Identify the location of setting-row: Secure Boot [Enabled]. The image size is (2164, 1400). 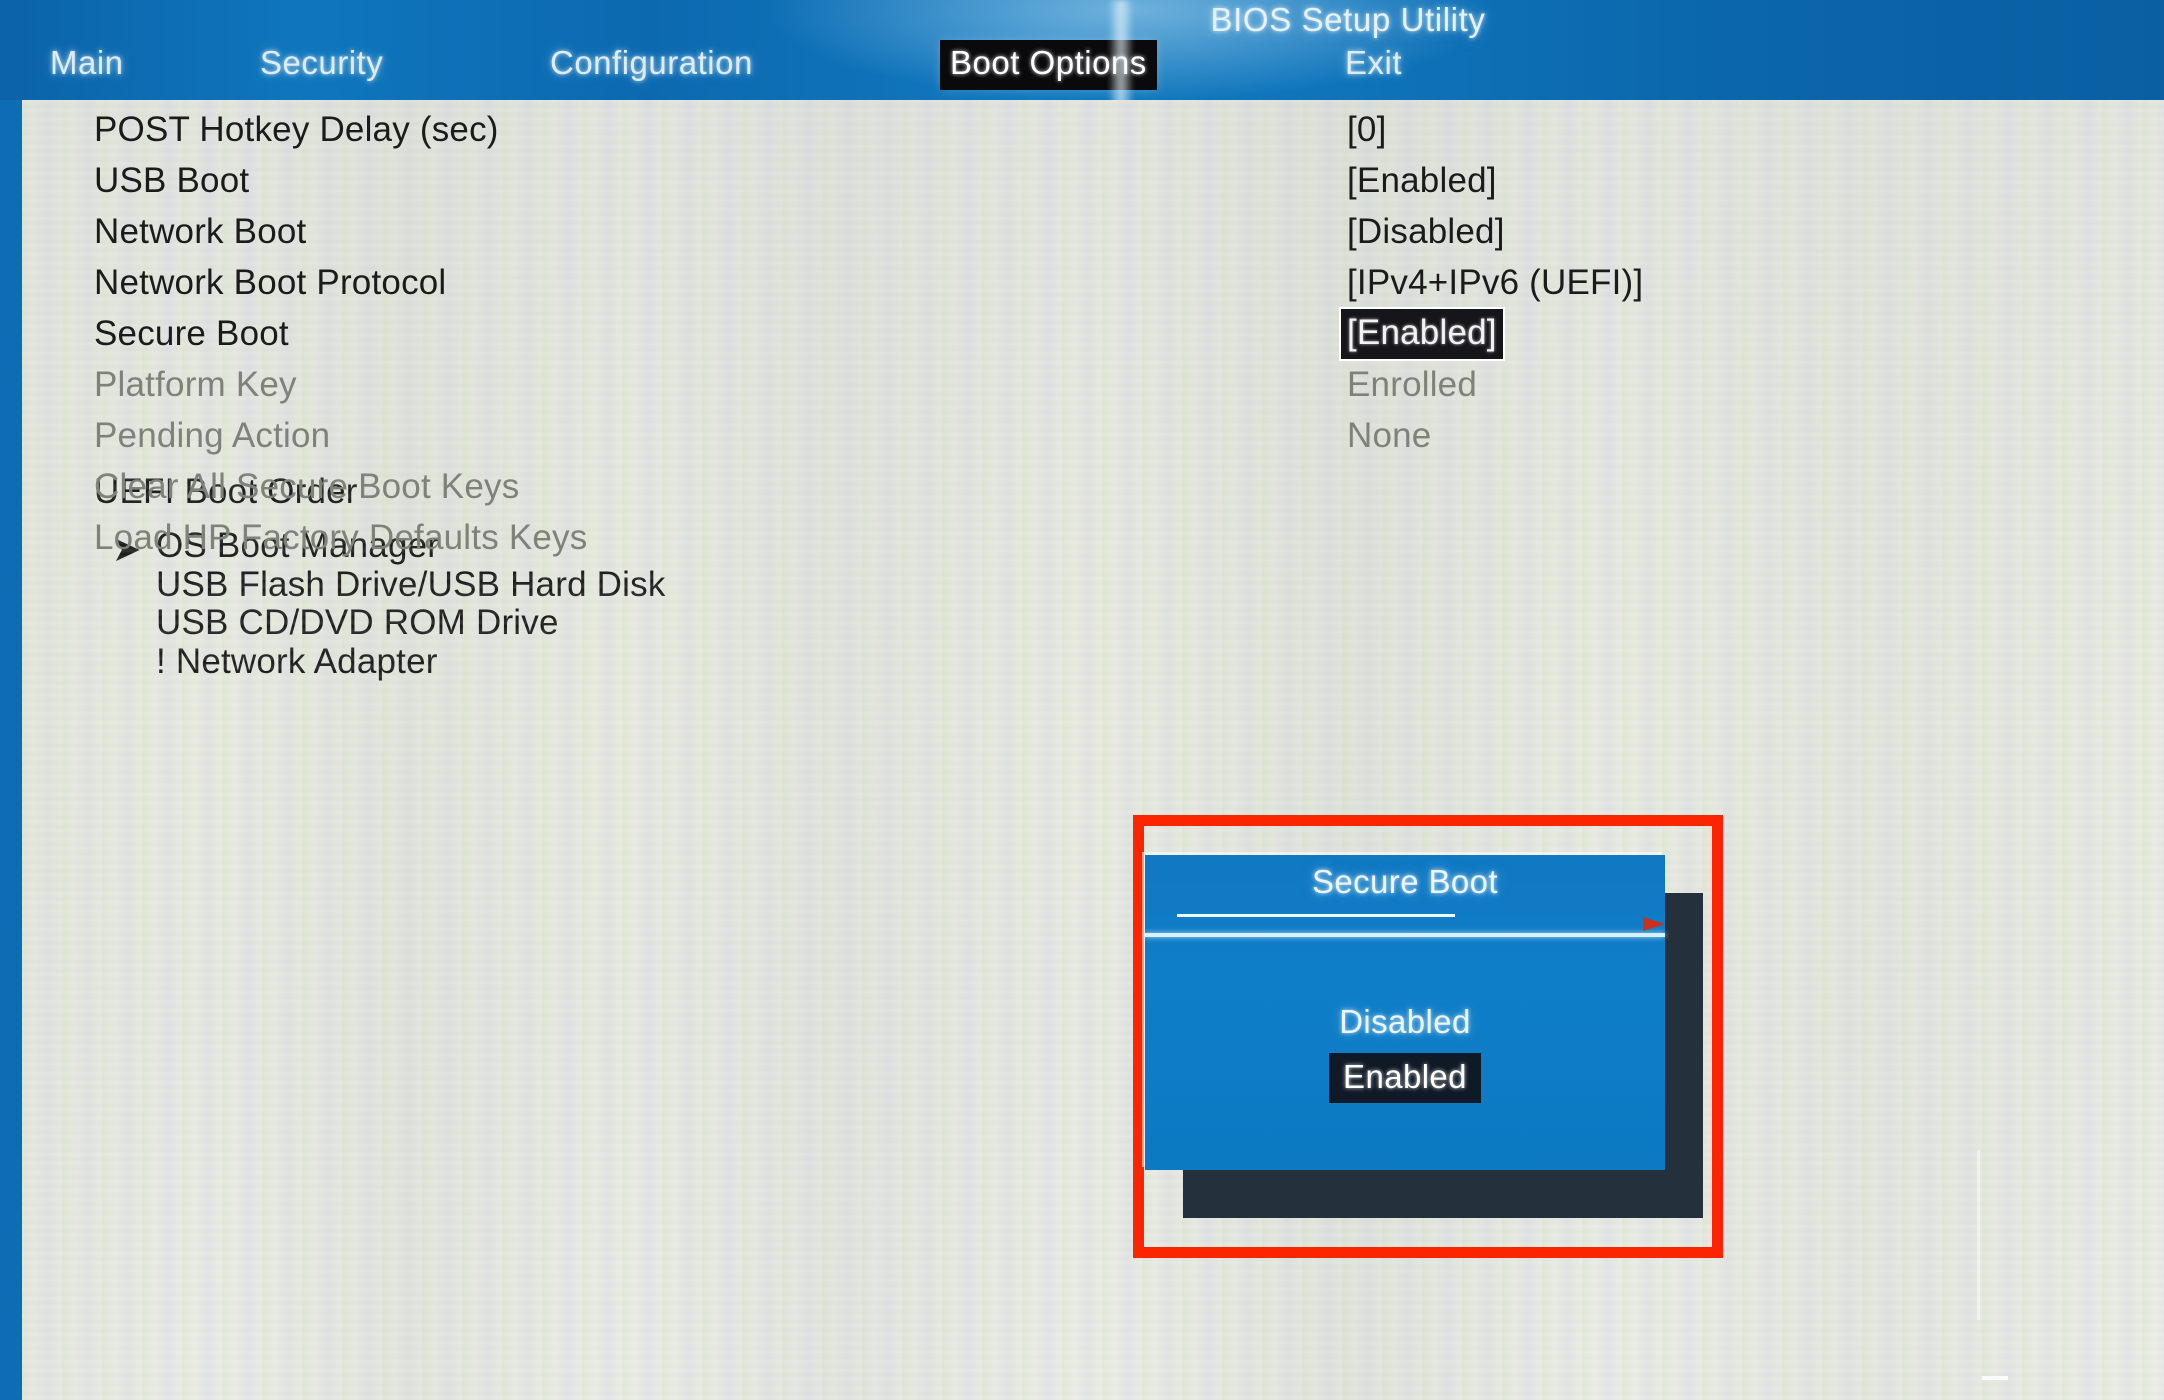
(1093, 337).